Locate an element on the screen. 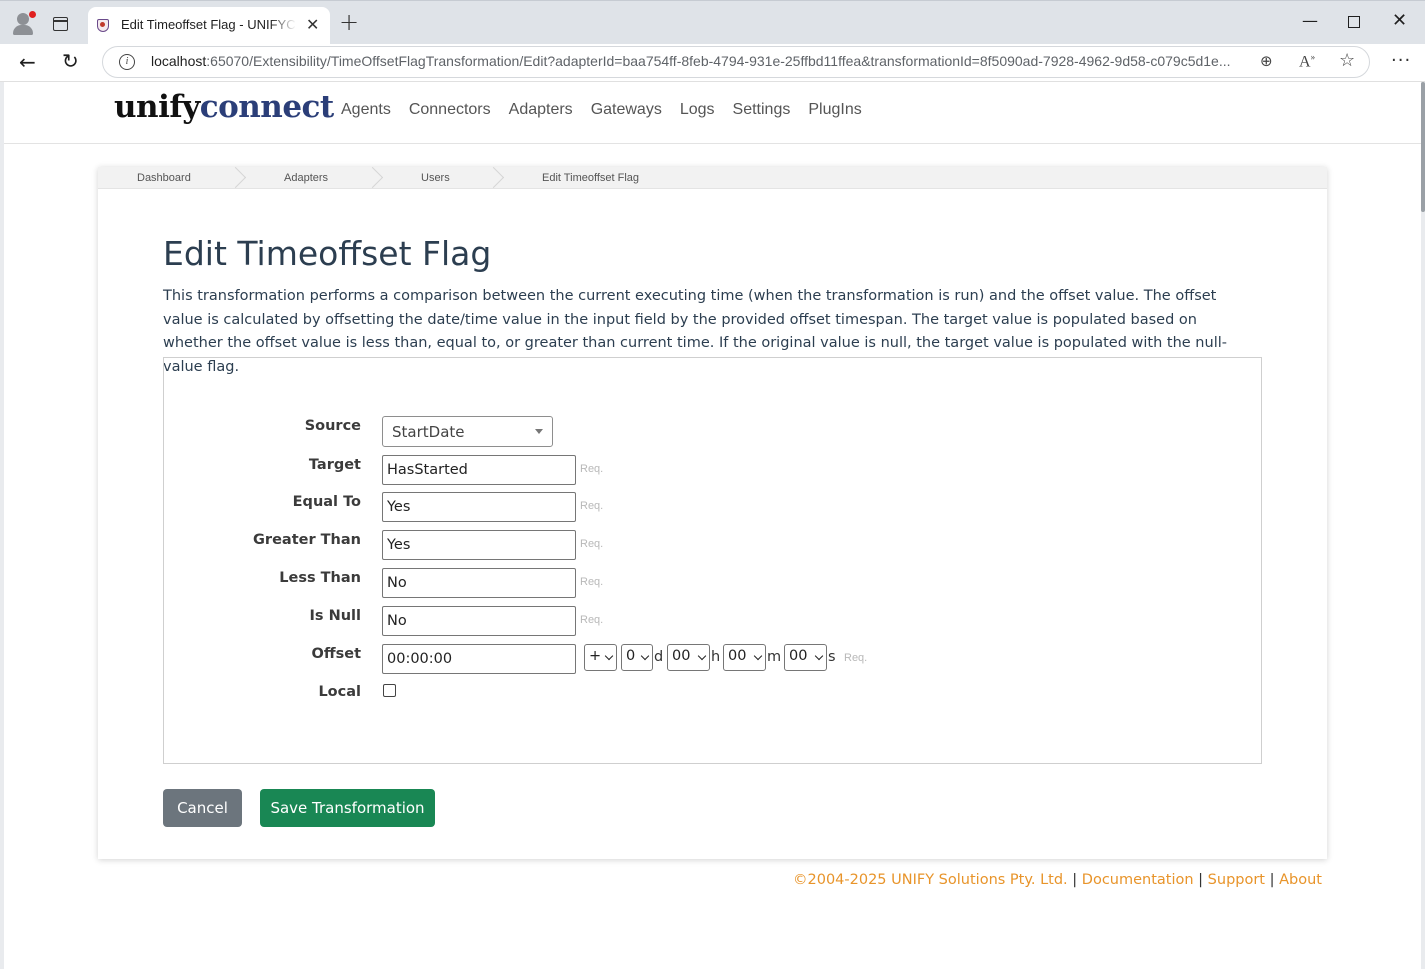  less-than-label: Less Than is located at coordinates (320, 578).